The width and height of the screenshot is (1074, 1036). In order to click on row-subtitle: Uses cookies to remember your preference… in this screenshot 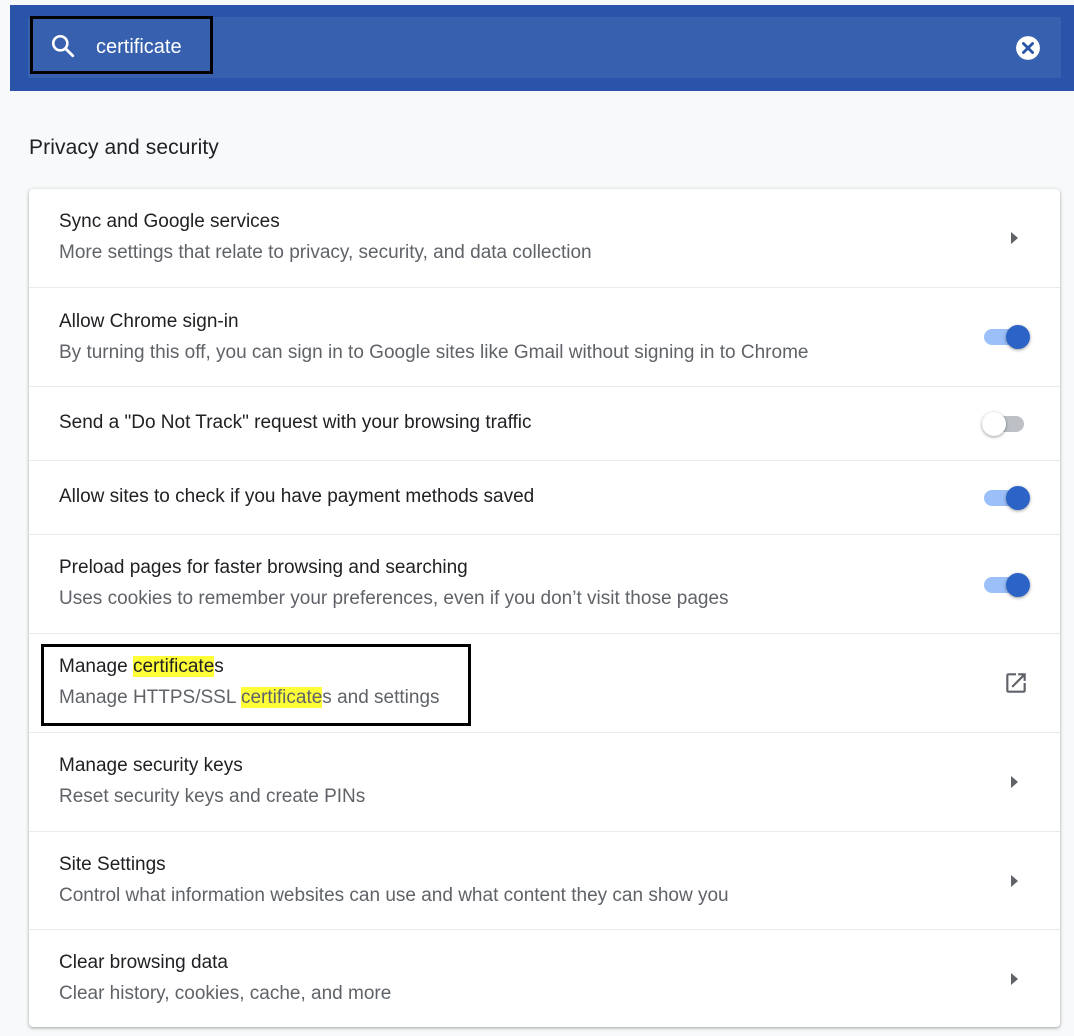, I will do `click(394, 598)`.